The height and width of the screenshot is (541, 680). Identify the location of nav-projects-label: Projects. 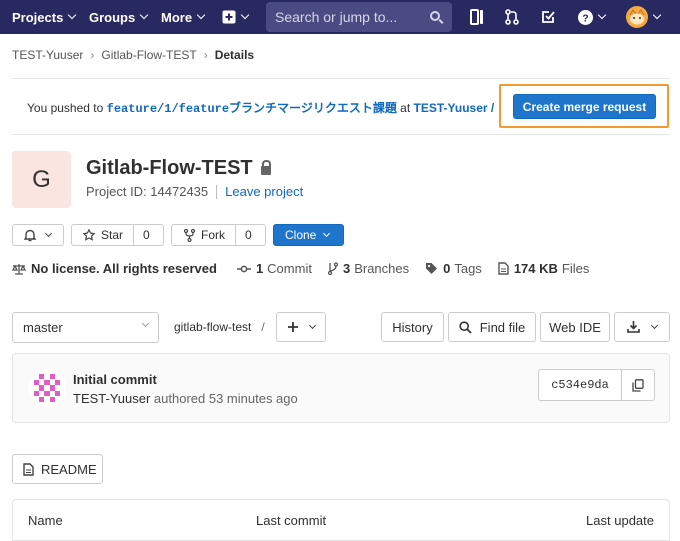
(38, 17).